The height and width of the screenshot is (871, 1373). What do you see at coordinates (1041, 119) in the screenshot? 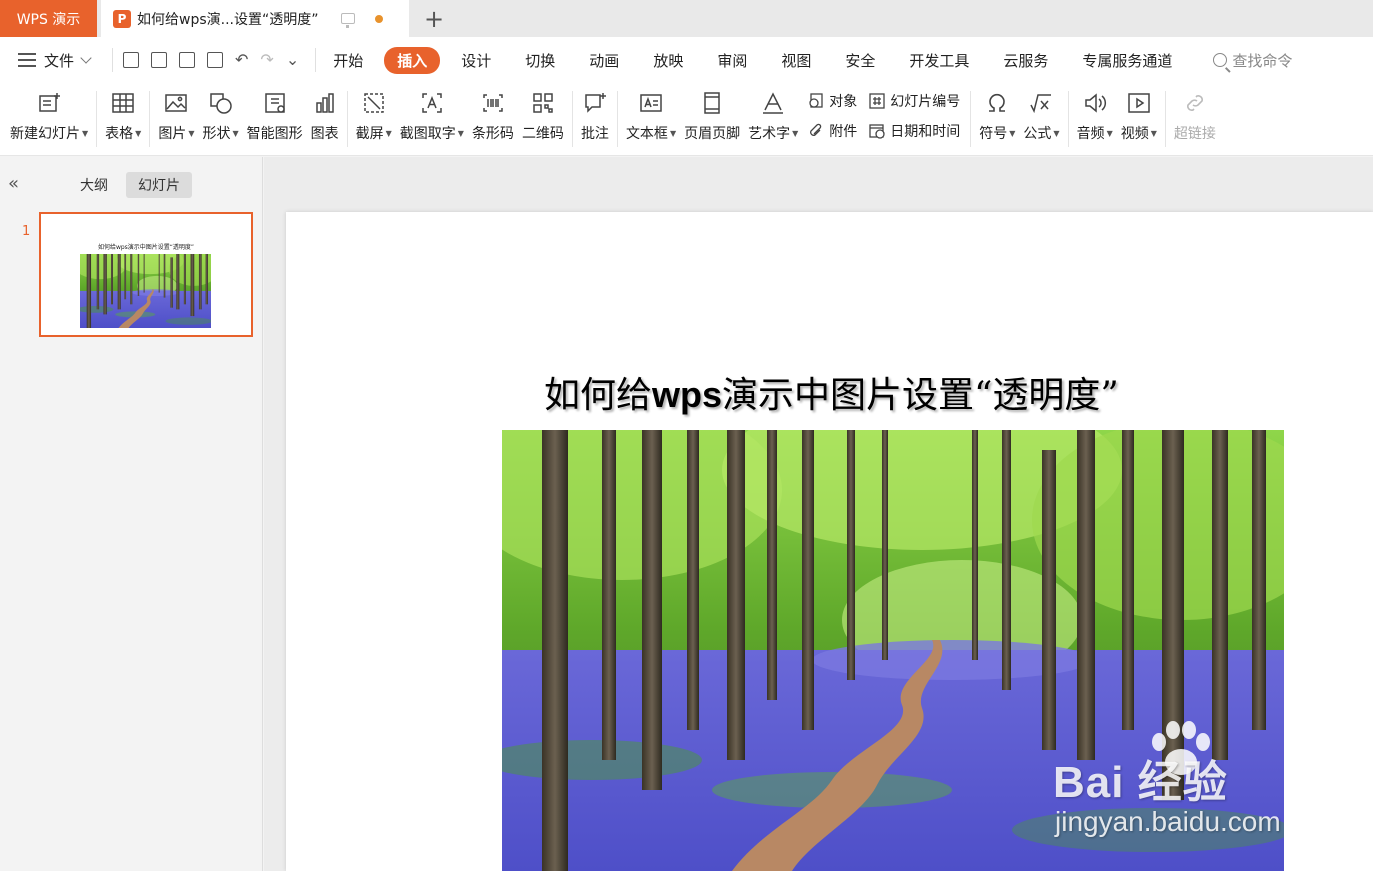
I see `formula-button: 公式 ▼` at bounding box center [1041, 119].